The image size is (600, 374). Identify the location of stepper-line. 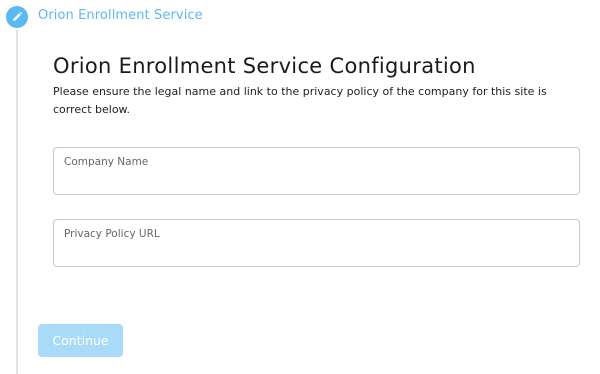
(17, 202).